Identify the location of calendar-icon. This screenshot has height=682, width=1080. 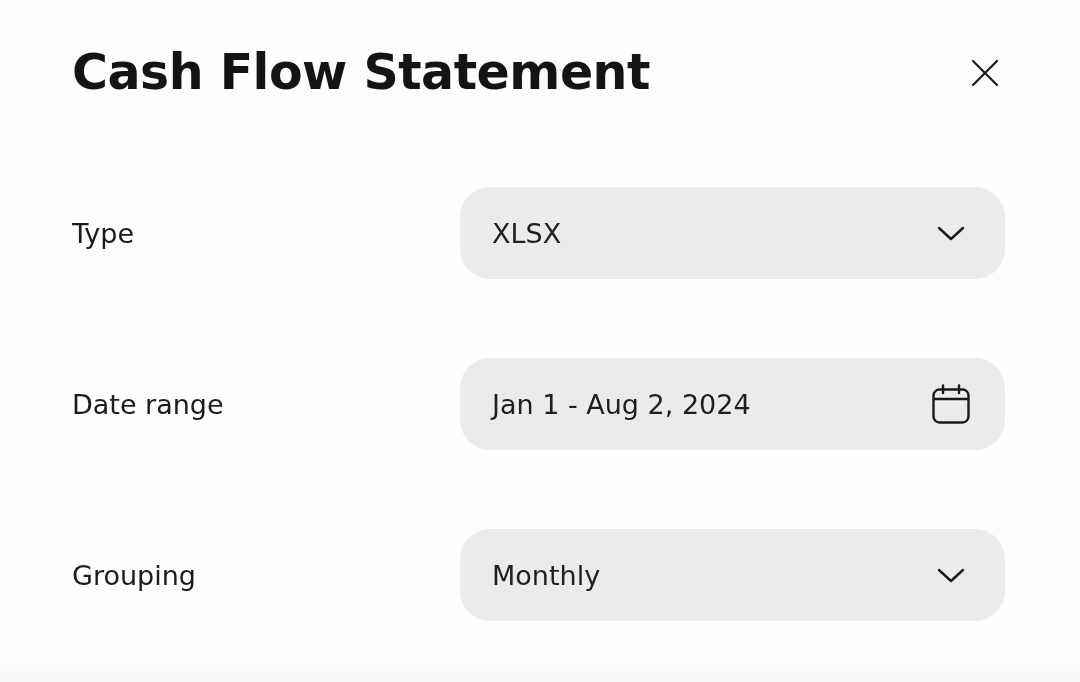
(951, 404).